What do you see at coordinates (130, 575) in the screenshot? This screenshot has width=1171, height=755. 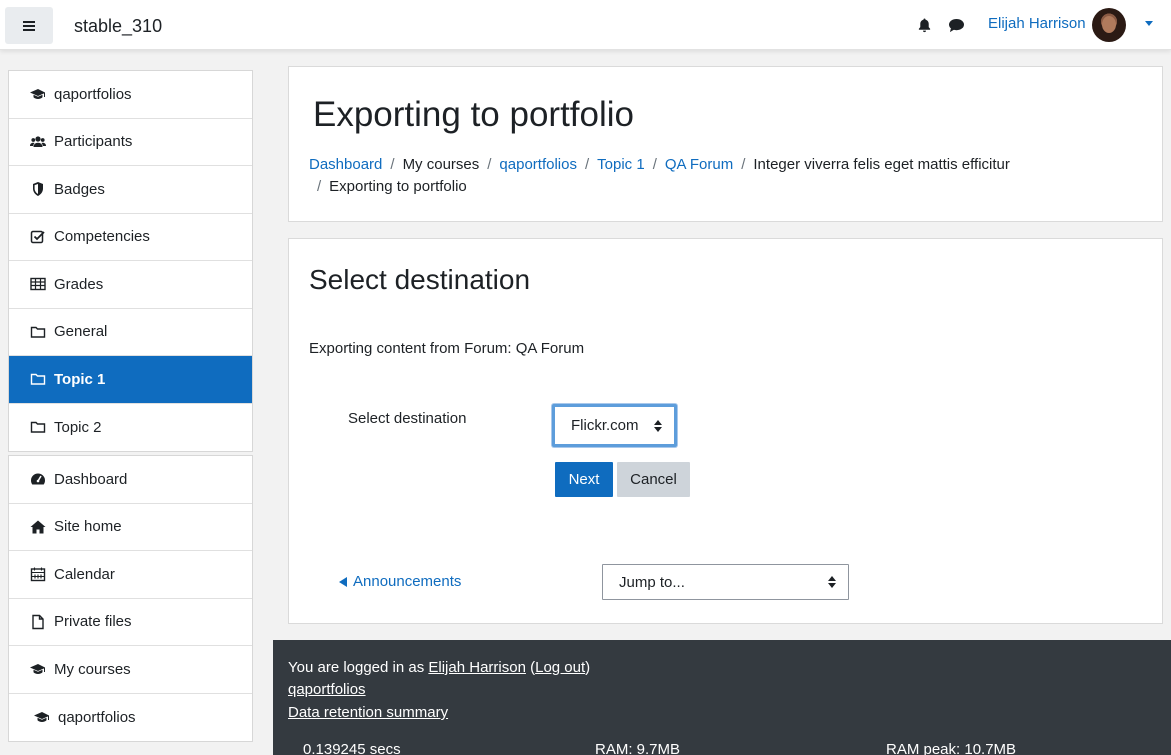 I see `sidebar-item-calendar: Calendar` at bounding box center [130, 575].